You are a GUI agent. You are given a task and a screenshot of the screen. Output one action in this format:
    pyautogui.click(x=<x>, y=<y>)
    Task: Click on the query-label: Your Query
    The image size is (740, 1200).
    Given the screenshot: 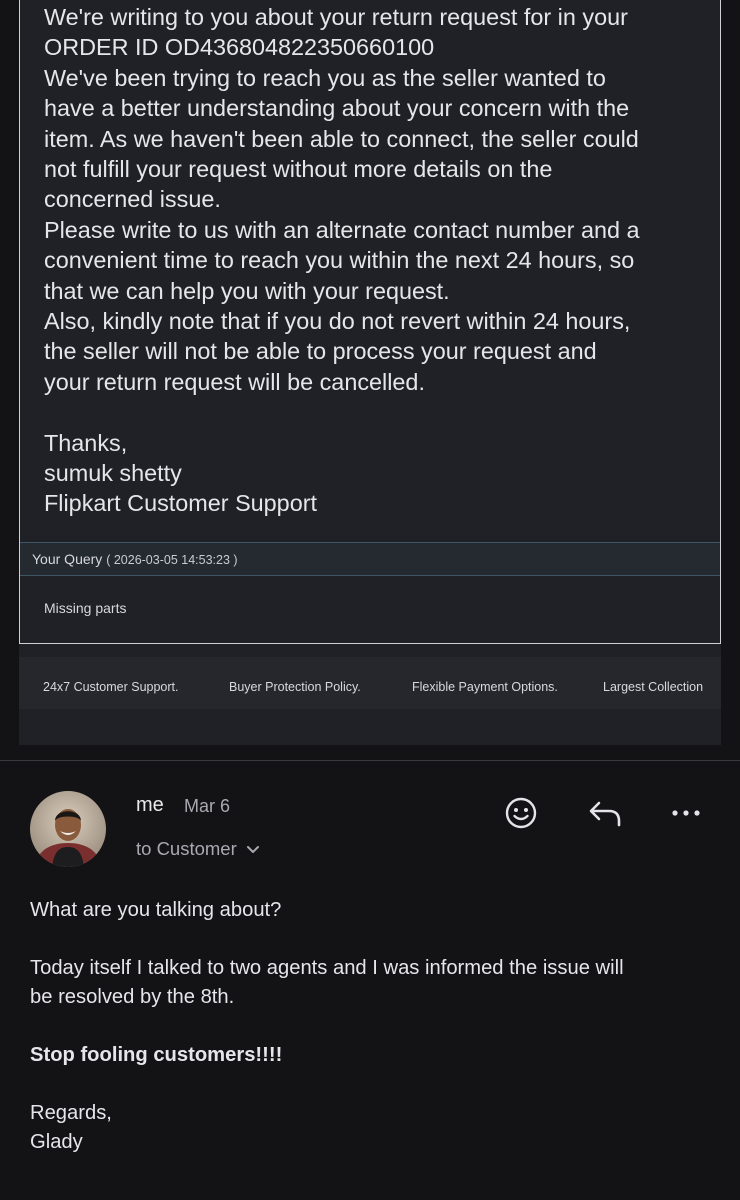 What is the action you would take?
    pyautogui.click(x=67, y=559)
    